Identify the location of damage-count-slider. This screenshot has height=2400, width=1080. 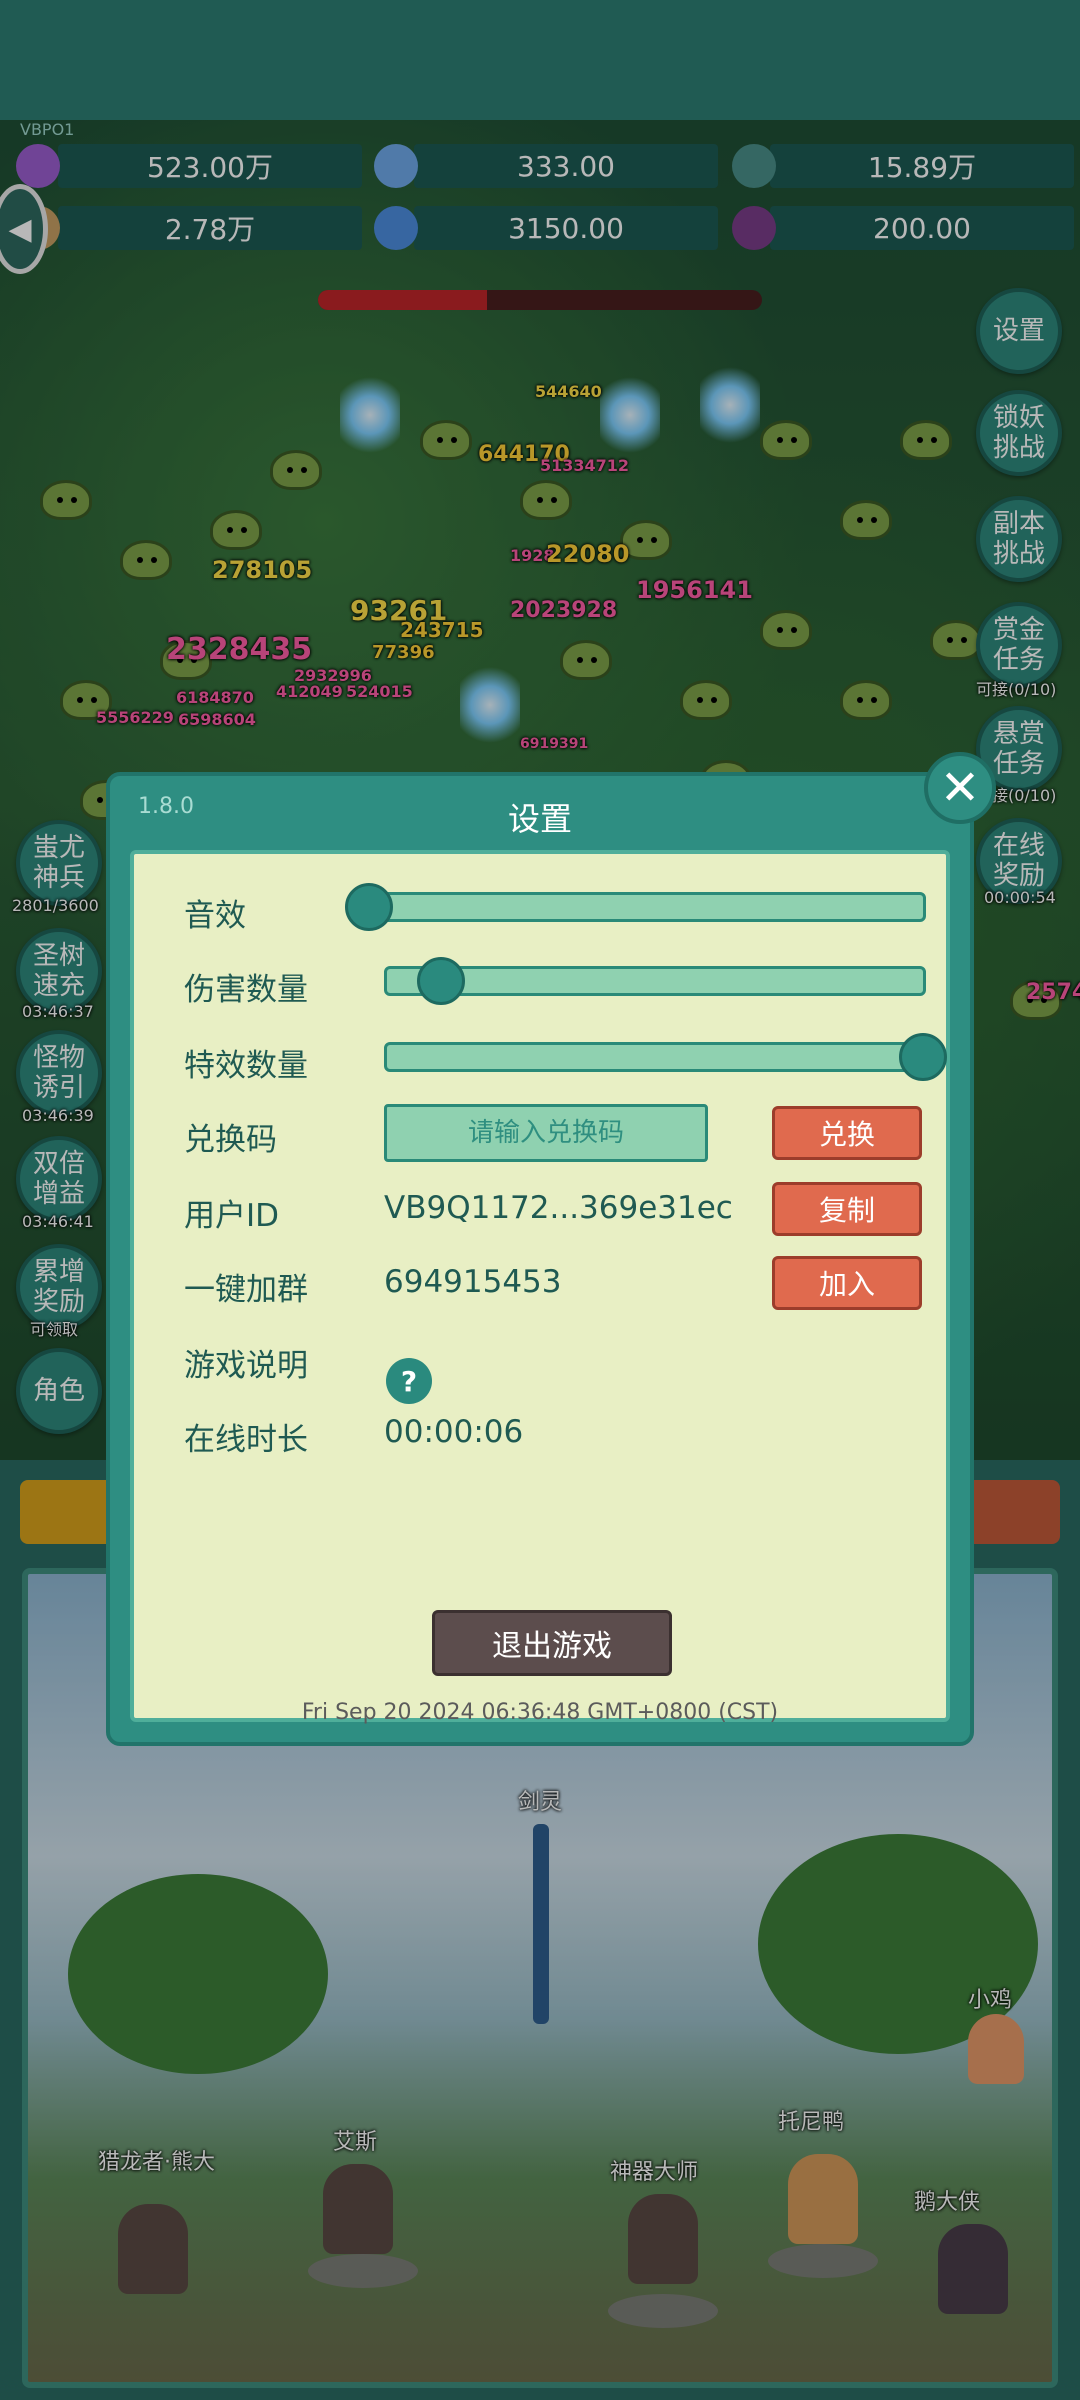
(655, 981).